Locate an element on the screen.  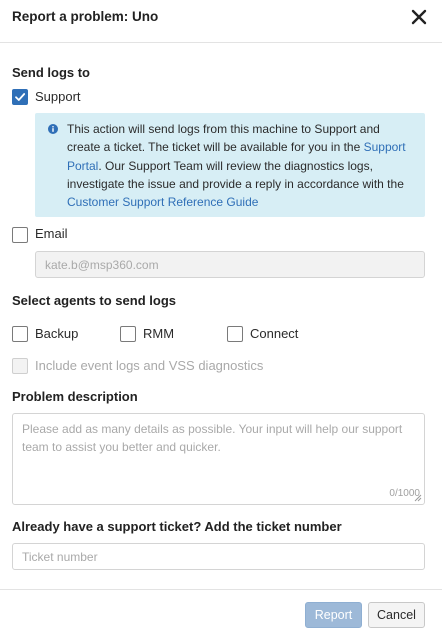
dialog-header: Report a problem: Uno is located at coordinates (221, 21).